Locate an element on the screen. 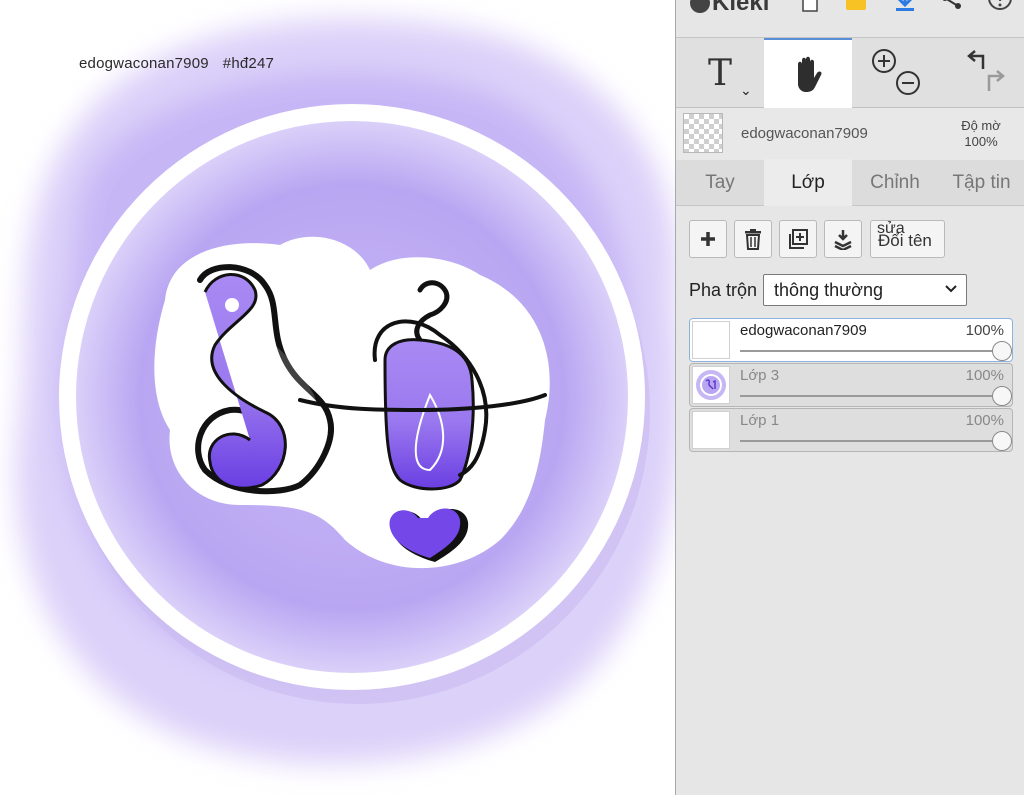 This screenshot has width=1024, height=795. add-layer-button is located at coordinates (708, 239).